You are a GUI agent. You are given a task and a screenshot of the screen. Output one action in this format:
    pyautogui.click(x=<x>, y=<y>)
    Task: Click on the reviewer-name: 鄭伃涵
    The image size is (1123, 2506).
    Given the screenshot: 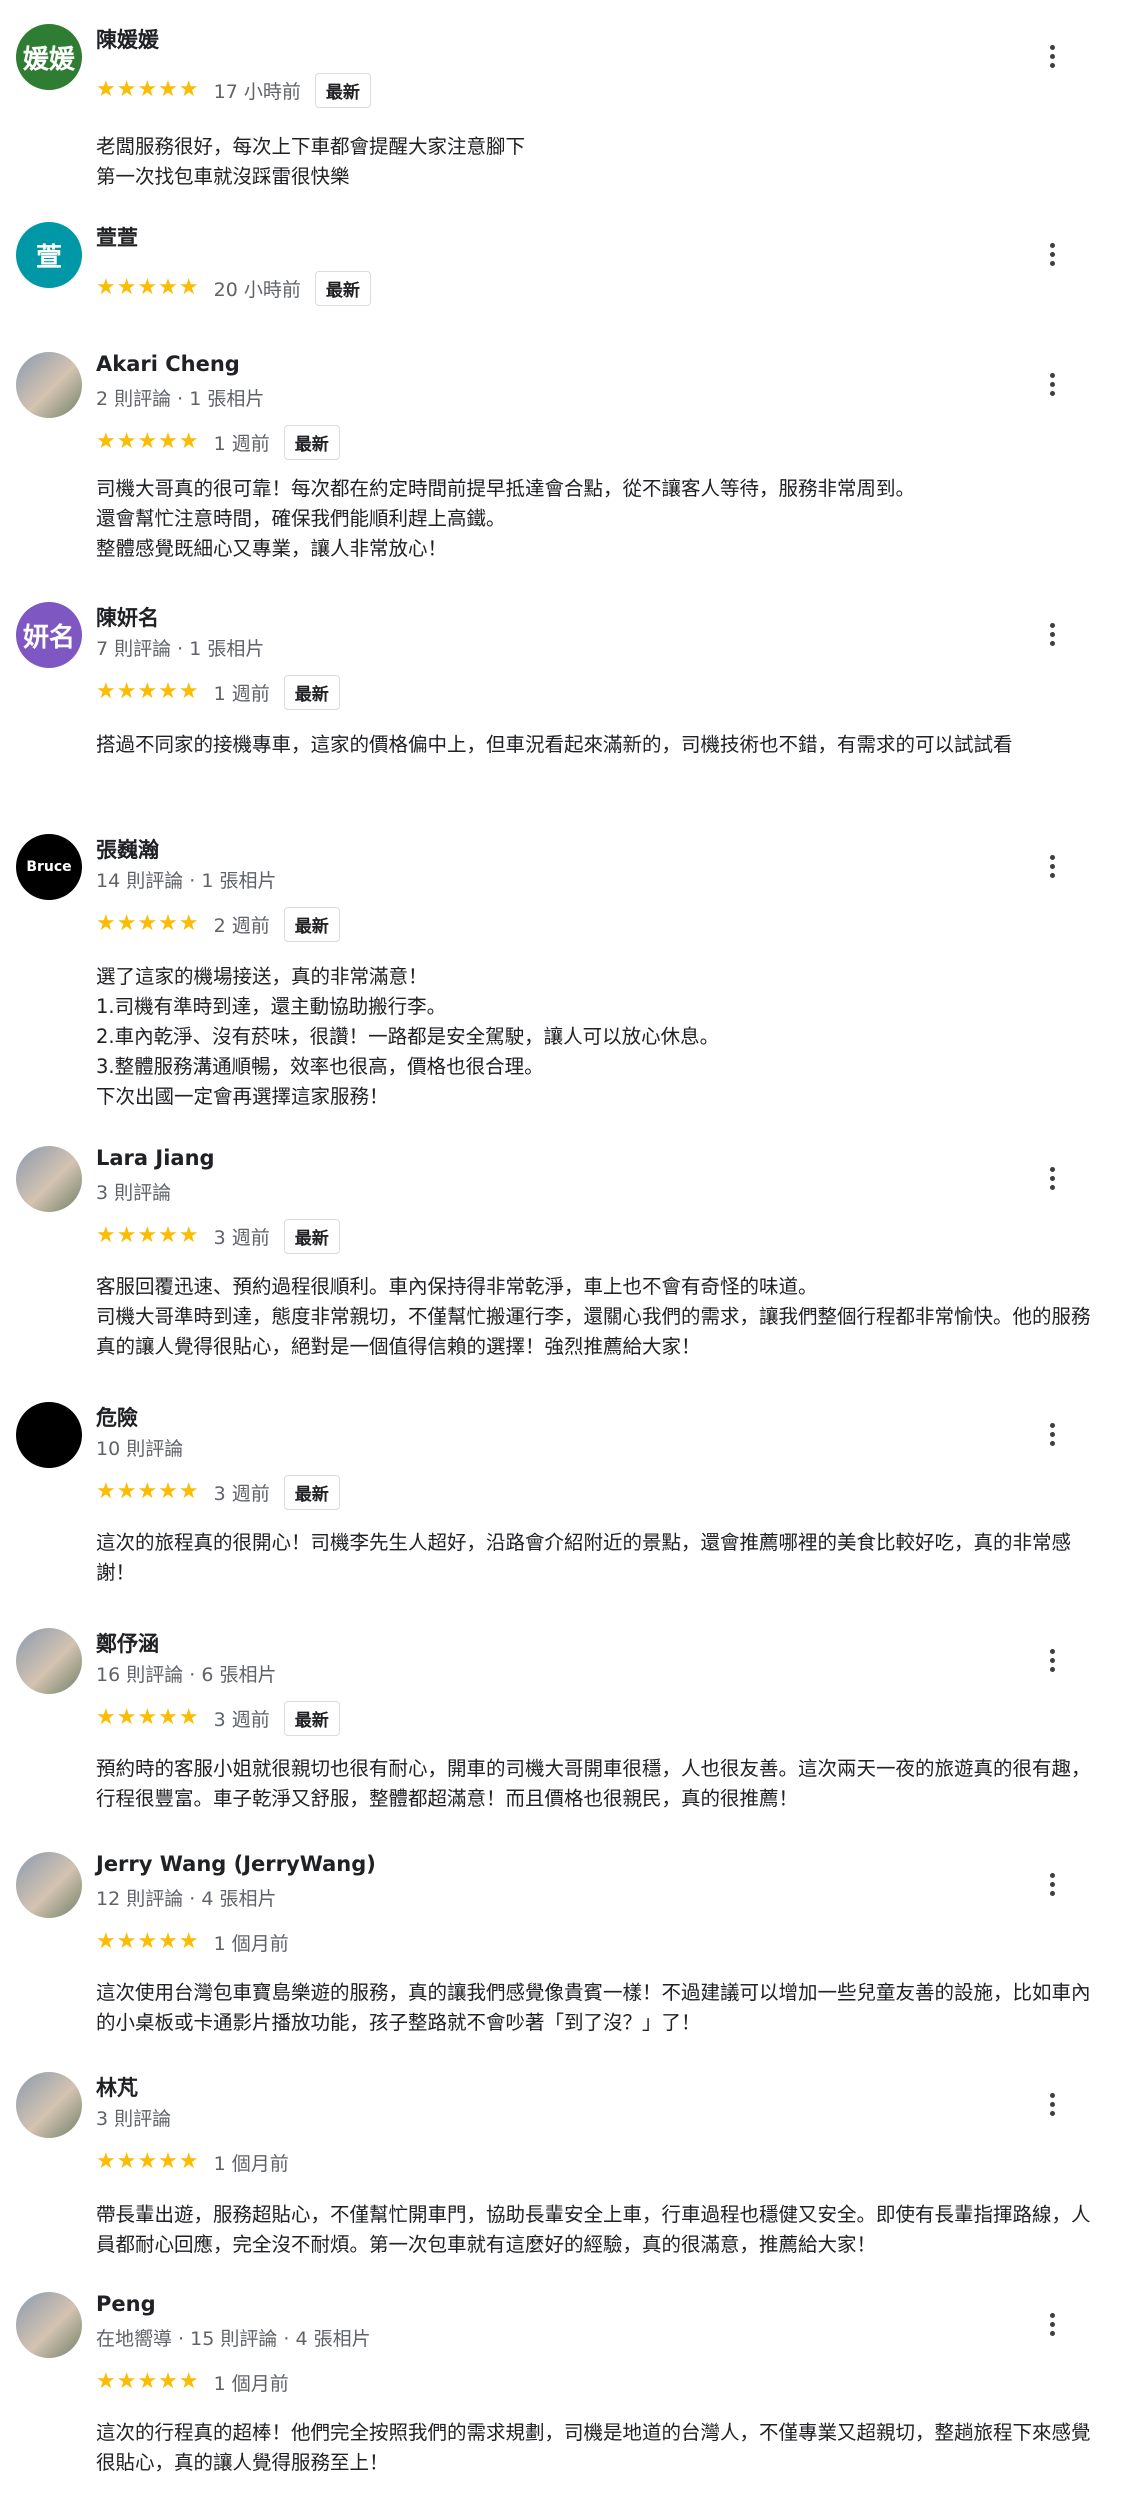 What is the action you would take?
    pyautogui.click(x=127, y=1643)
    